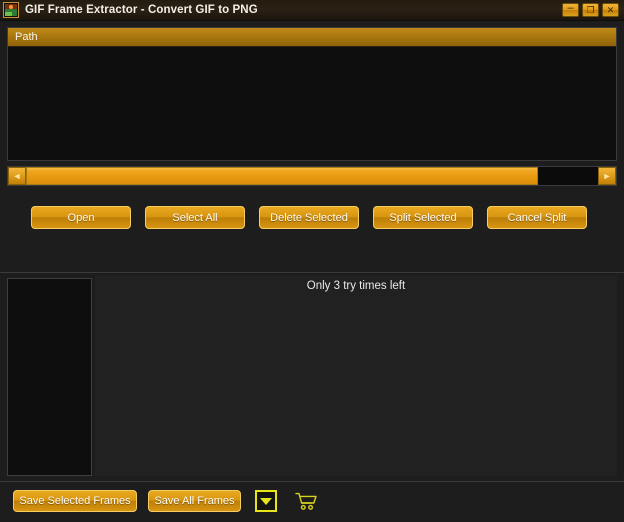 This screenshot has height=522, width=624. Describe the element at coordinates (312, 481) in the screenshot. I see `bottom-divider` at that location.